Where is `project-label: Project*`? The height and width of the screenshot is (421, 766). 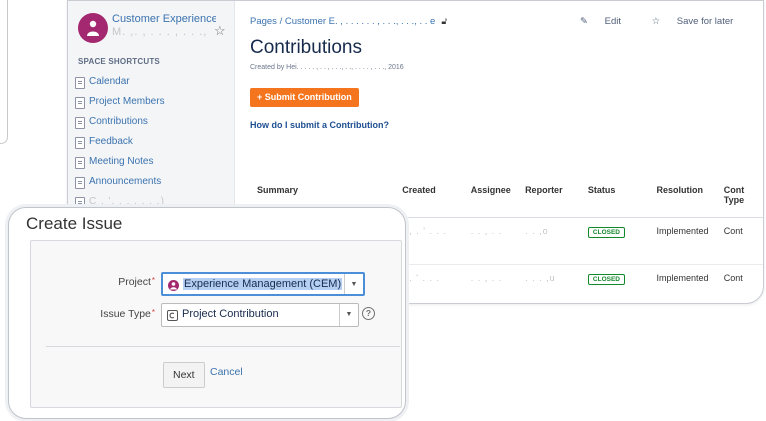 project-label: Project* is located at coordinates (136, 282).